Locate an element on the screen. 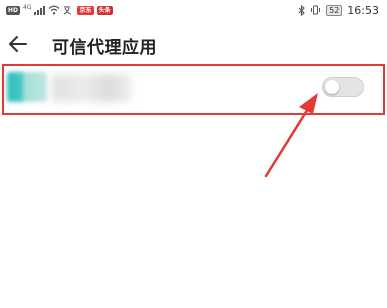 Image resolution: width=387 pixels, height=308 pixels. page-title: 可信代理应用 is located at coordinates (104, 48).